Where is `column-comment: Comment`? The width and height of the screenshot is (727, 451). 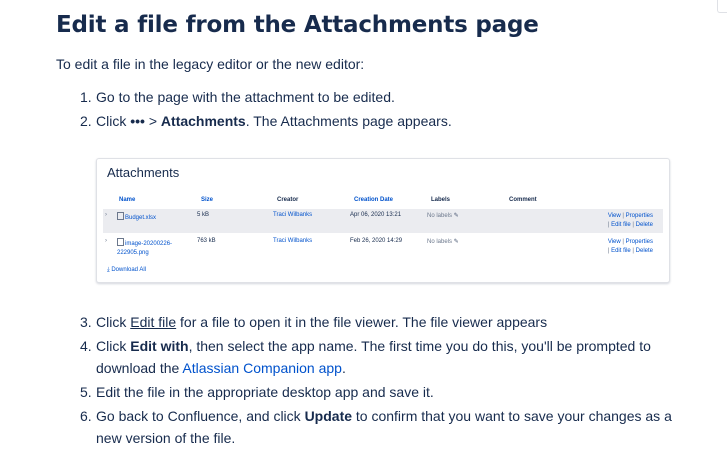 column-comment: Comment is located at coordinates (523, 200).